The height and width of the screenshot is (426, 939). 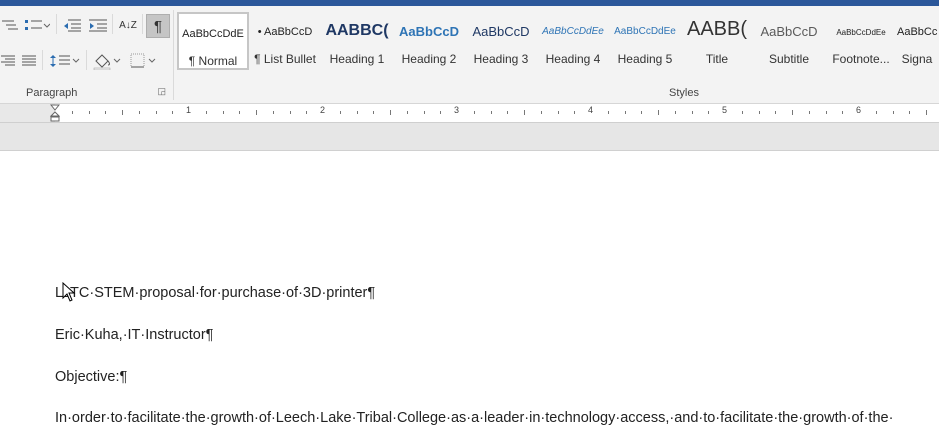 I want to click on line-spacing-button, so click(x=65, y=61).